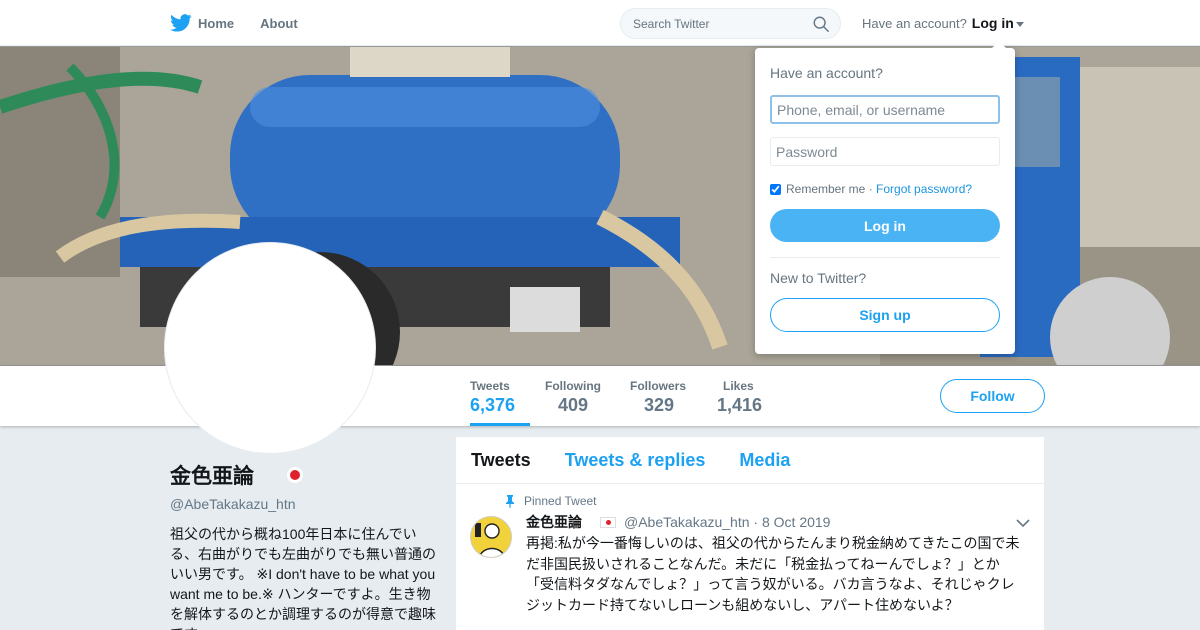  What do you see at coordinates (766, 501) in the screenshot?
I see `pinned-indicator: Pinned Tweet` at bounding box center [766, 501].